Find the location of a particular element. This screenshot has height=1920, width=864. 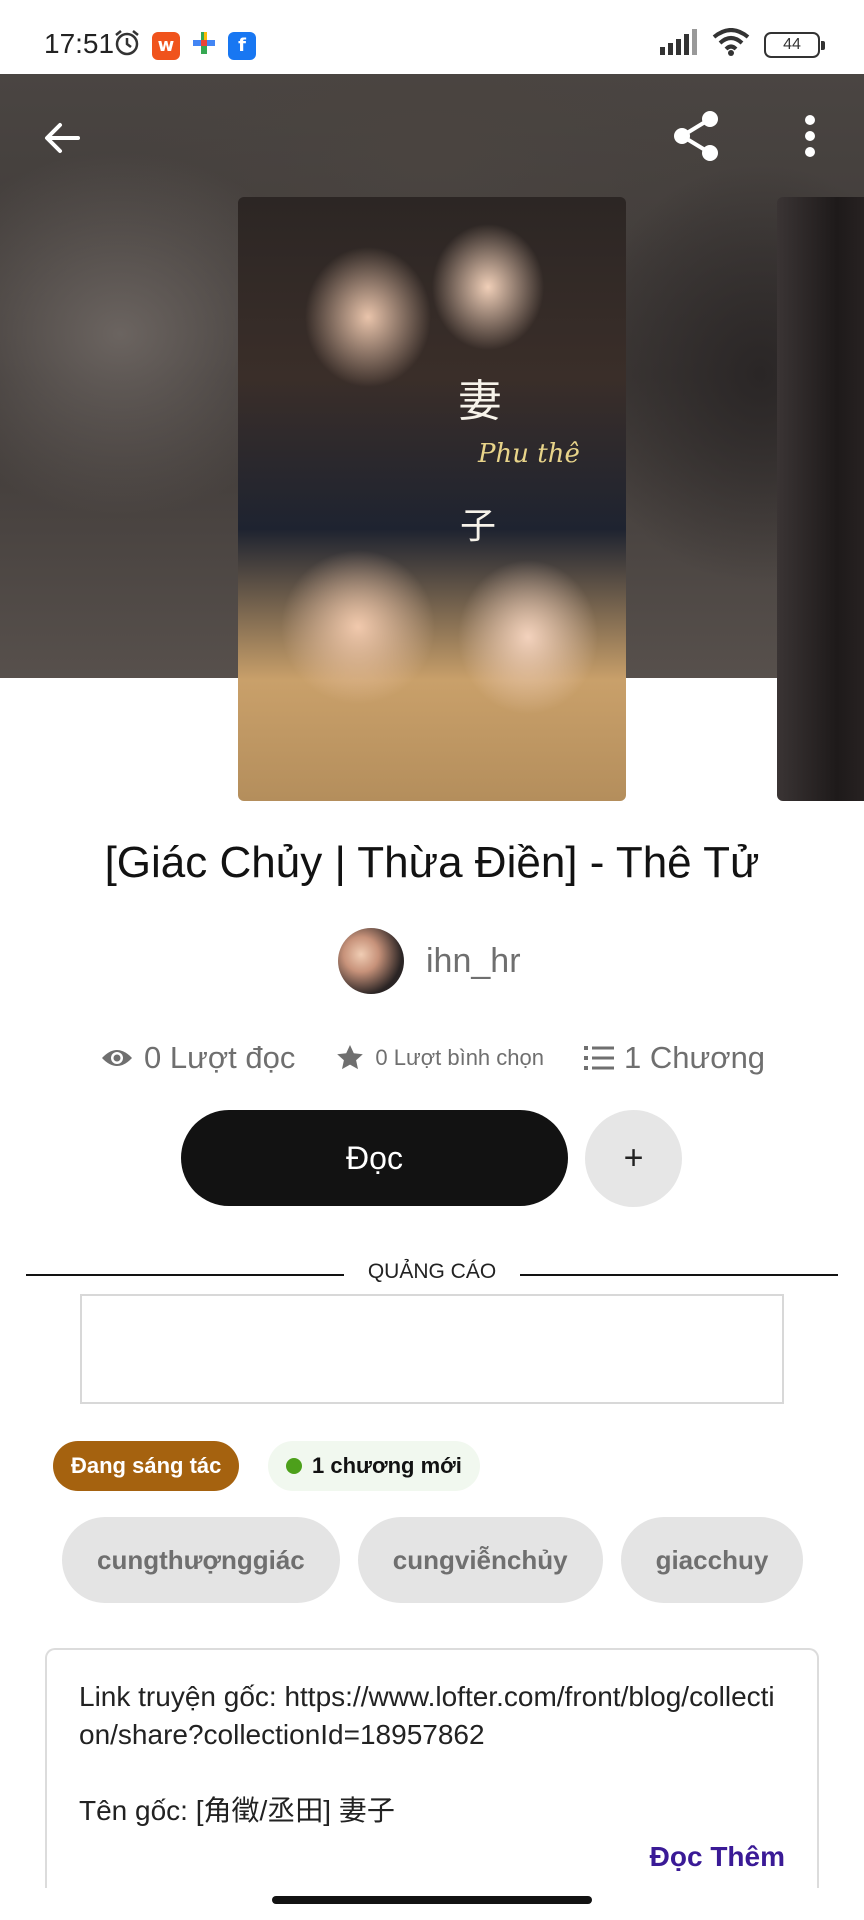

signal-icon is located at coordinates (678, 44).